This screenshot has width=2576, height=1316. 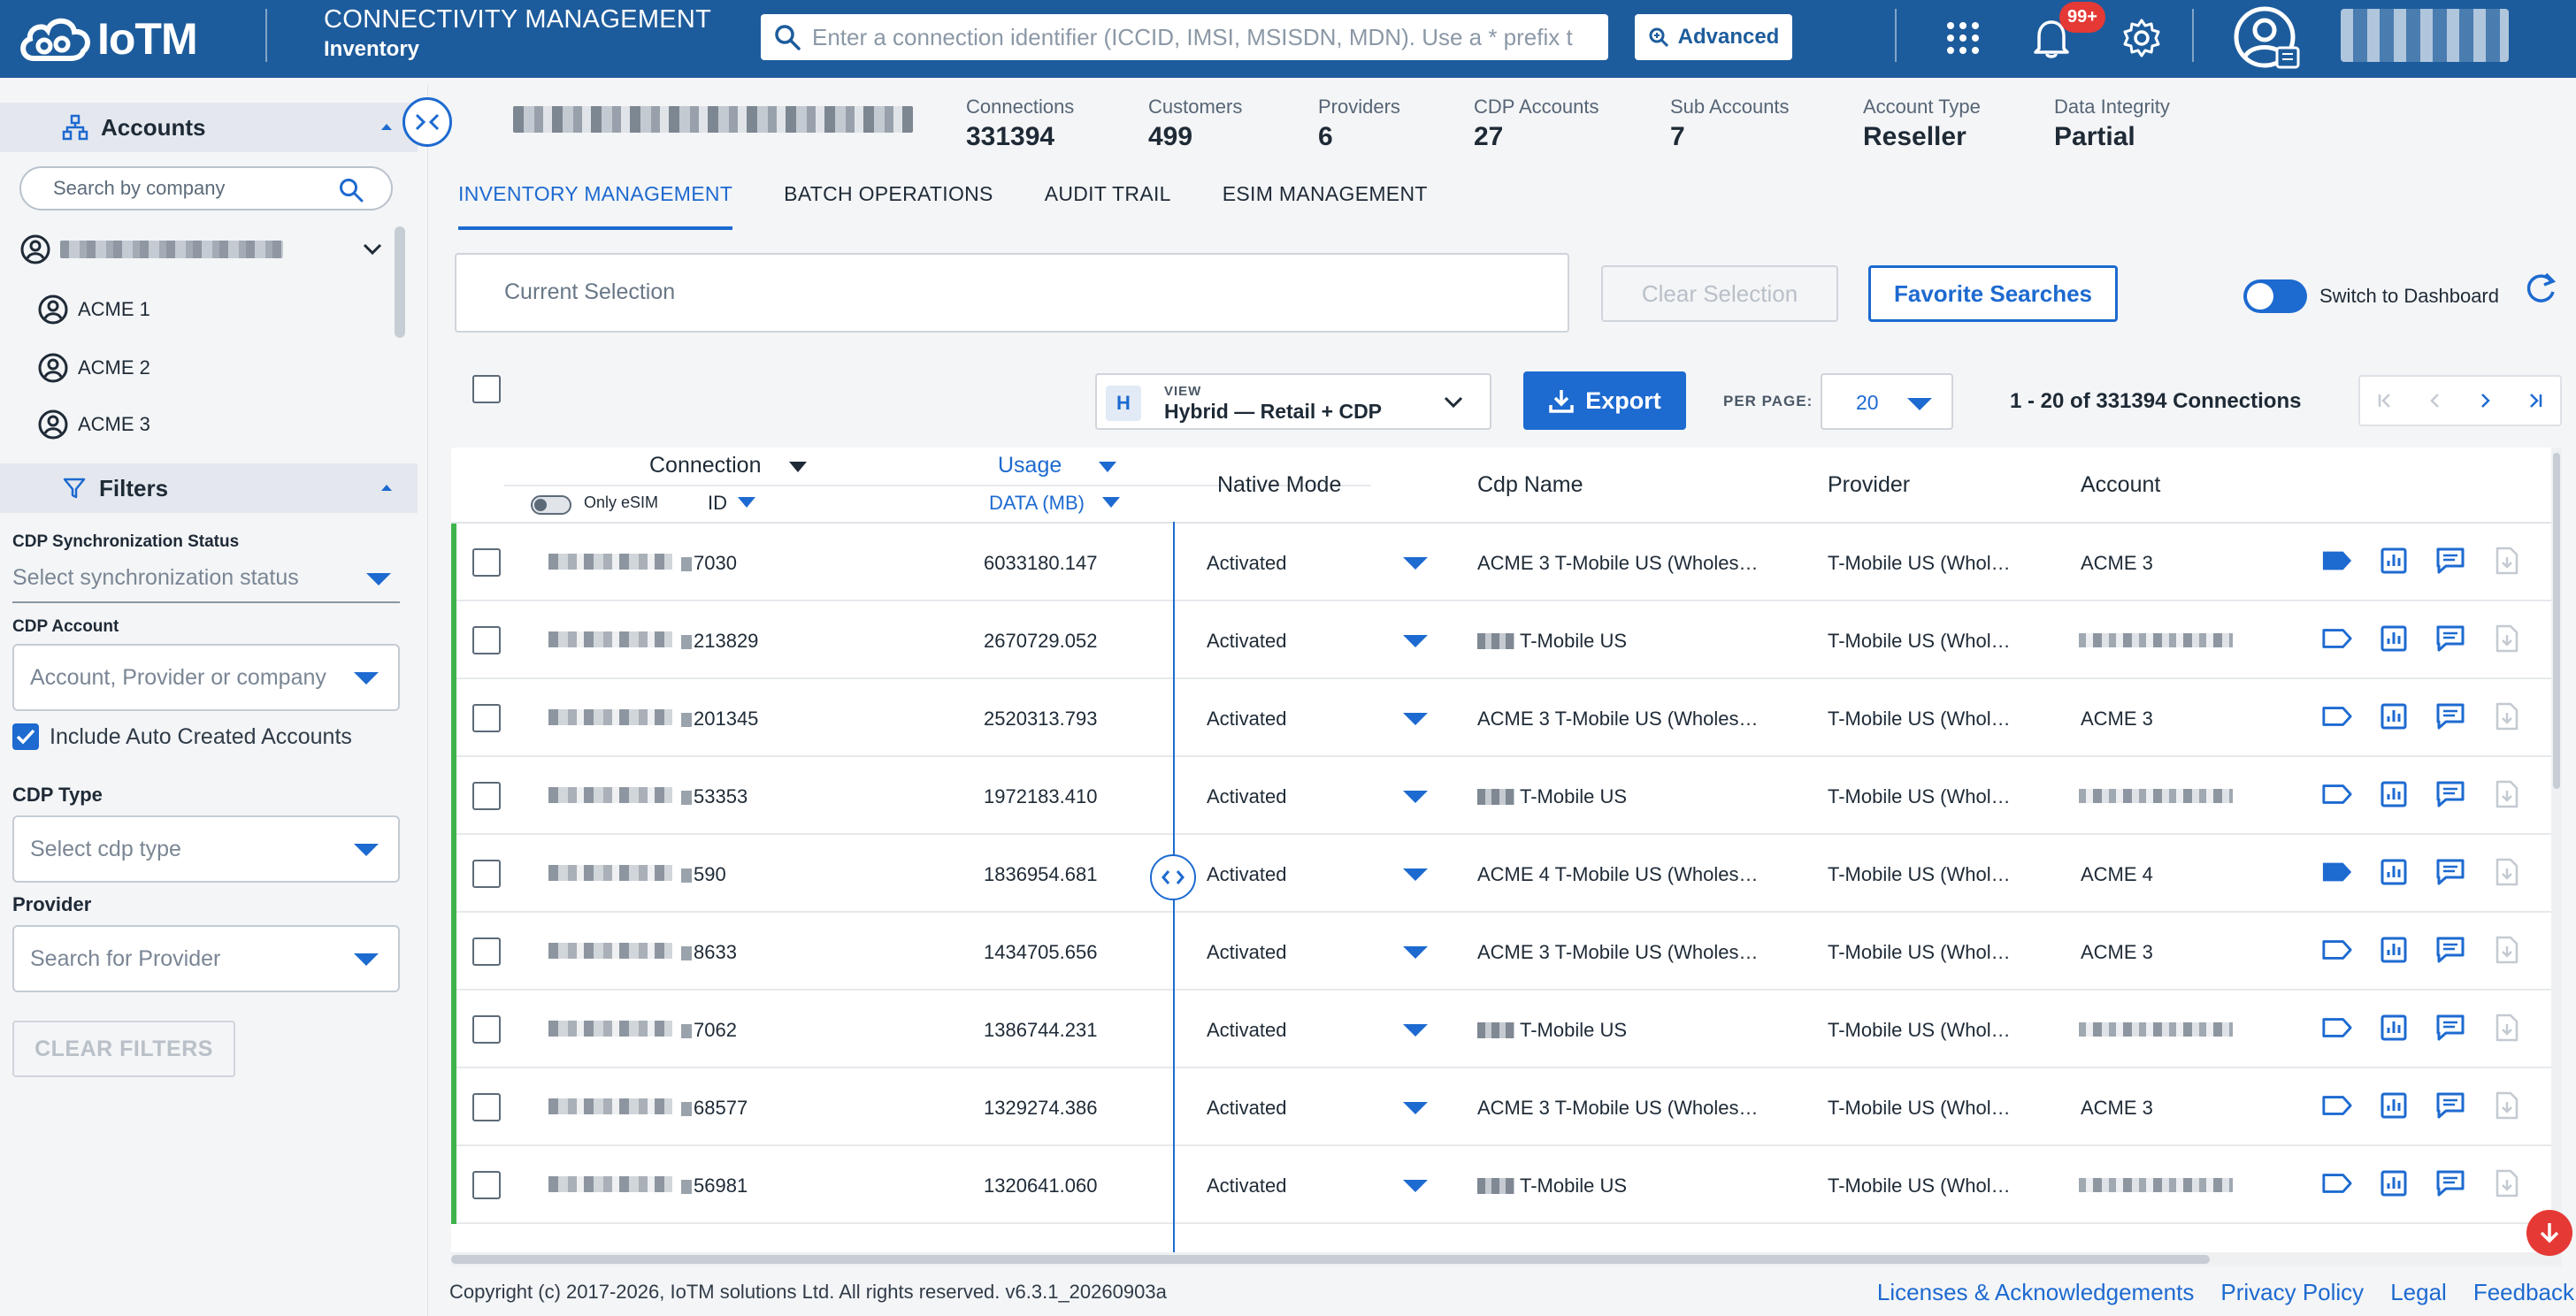 I want to click on account-tree-item: ACME 2, so click(x=93, y=368).